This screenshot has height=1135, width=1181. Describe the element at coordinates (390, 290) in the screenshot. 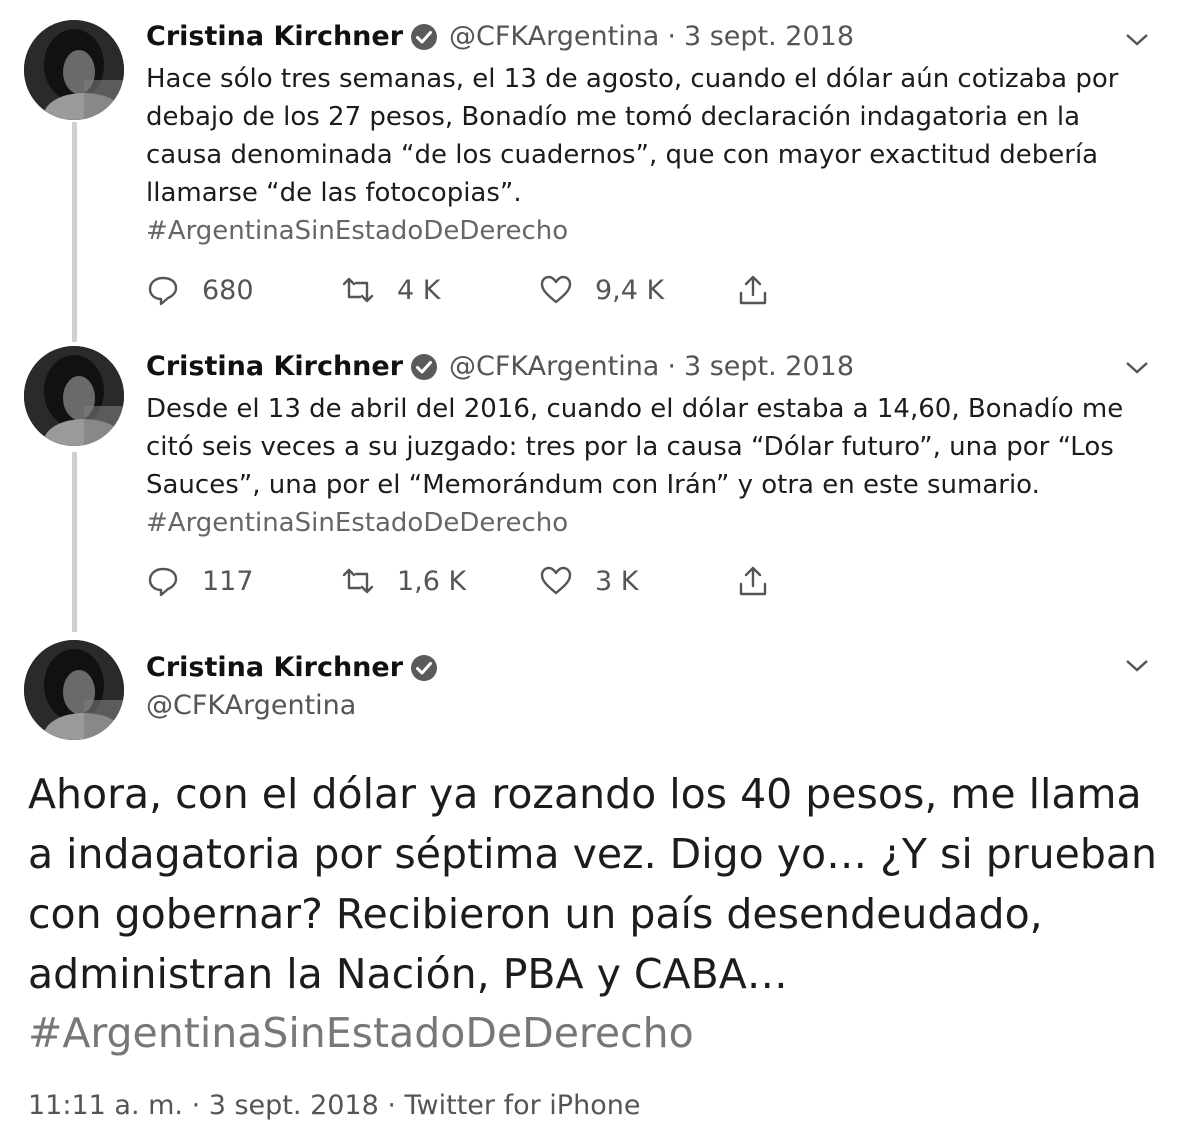

I see `retweet-button: 4 K` at that location.